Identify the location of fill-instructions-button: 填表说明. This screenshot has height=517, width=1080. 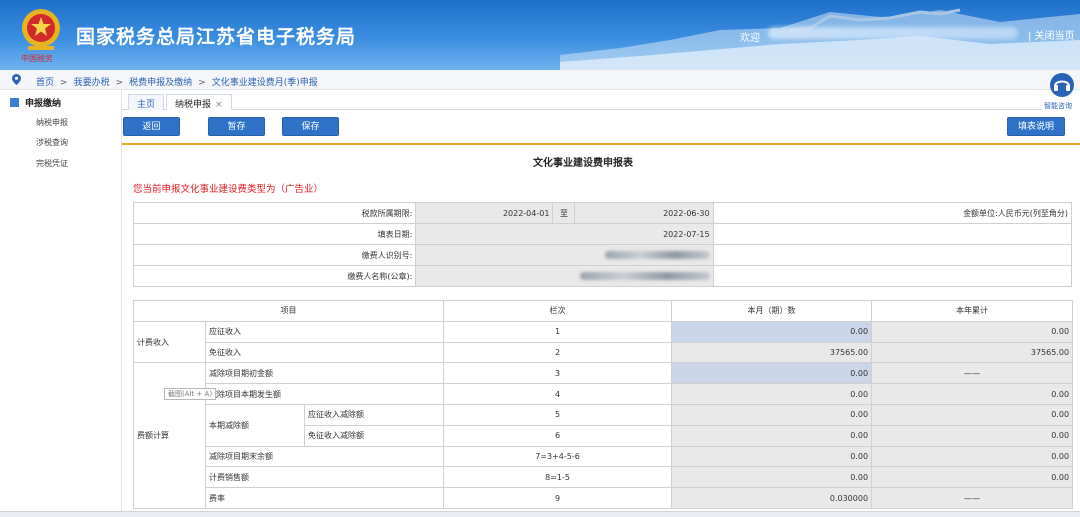
(1036, 126).